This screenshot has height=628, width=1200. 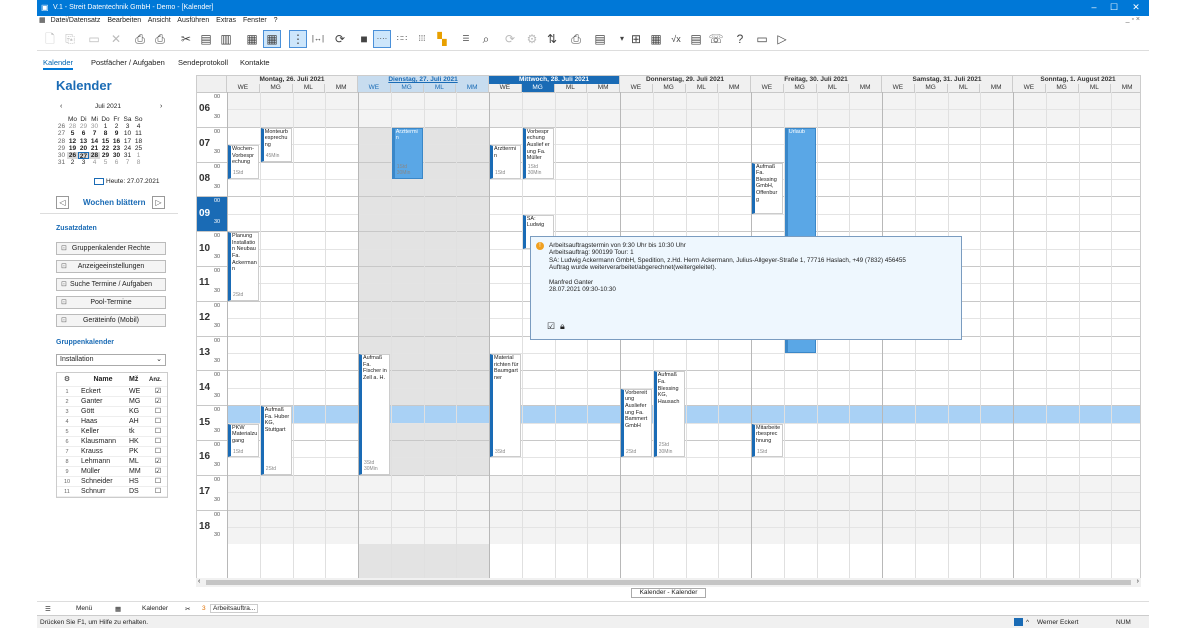 I want to click on day-header: Dienstag, 27. Juli 2021, so click(x=423, y=80).